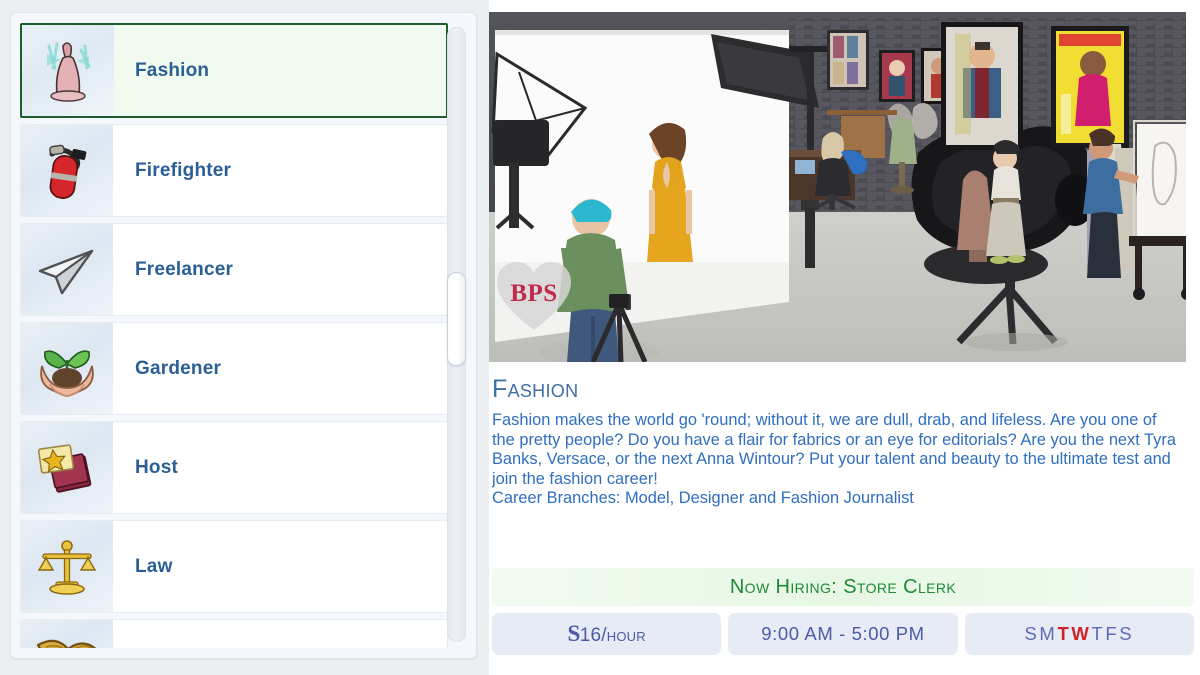 The width and height of the screenshot is (1200, 675). I want to click on bps-watermark-text: BPS, so click(534, 293).